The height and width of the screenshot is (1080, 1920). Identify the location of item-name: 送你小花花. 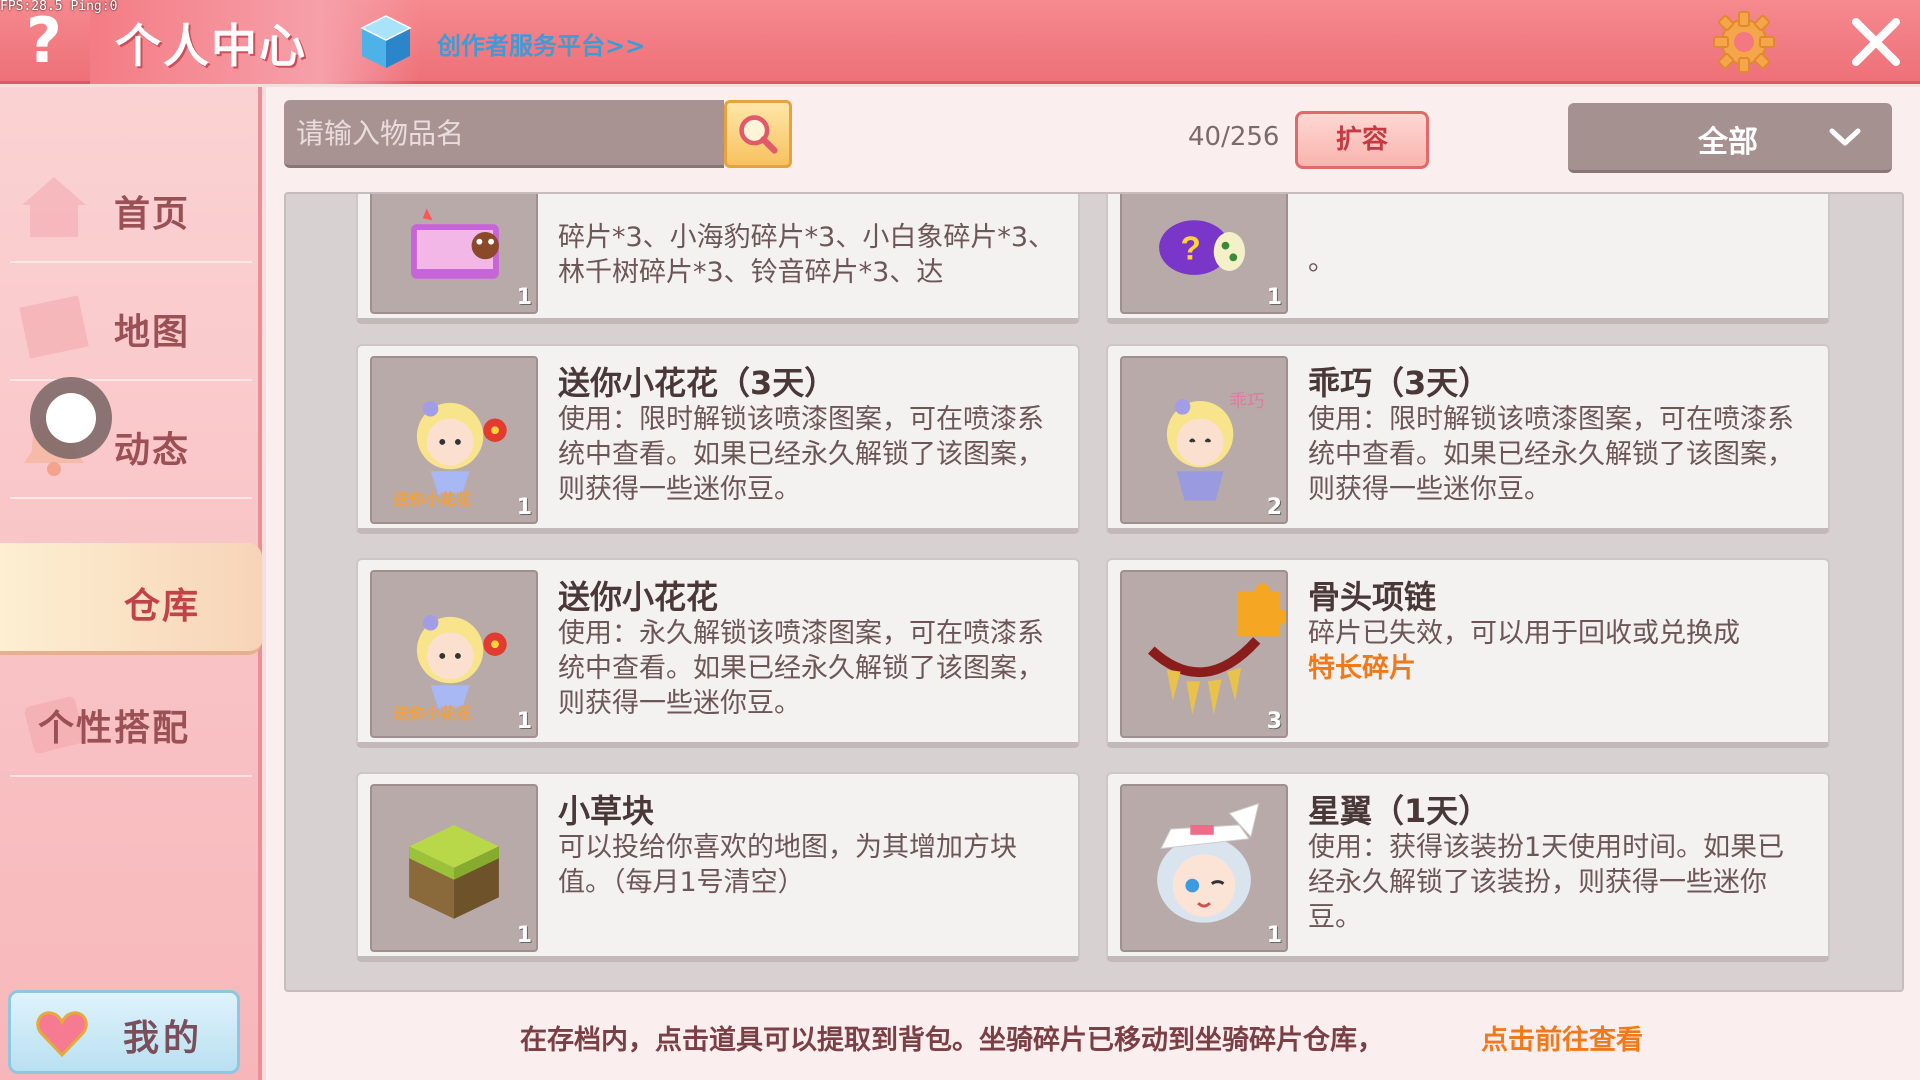
(638, 597).